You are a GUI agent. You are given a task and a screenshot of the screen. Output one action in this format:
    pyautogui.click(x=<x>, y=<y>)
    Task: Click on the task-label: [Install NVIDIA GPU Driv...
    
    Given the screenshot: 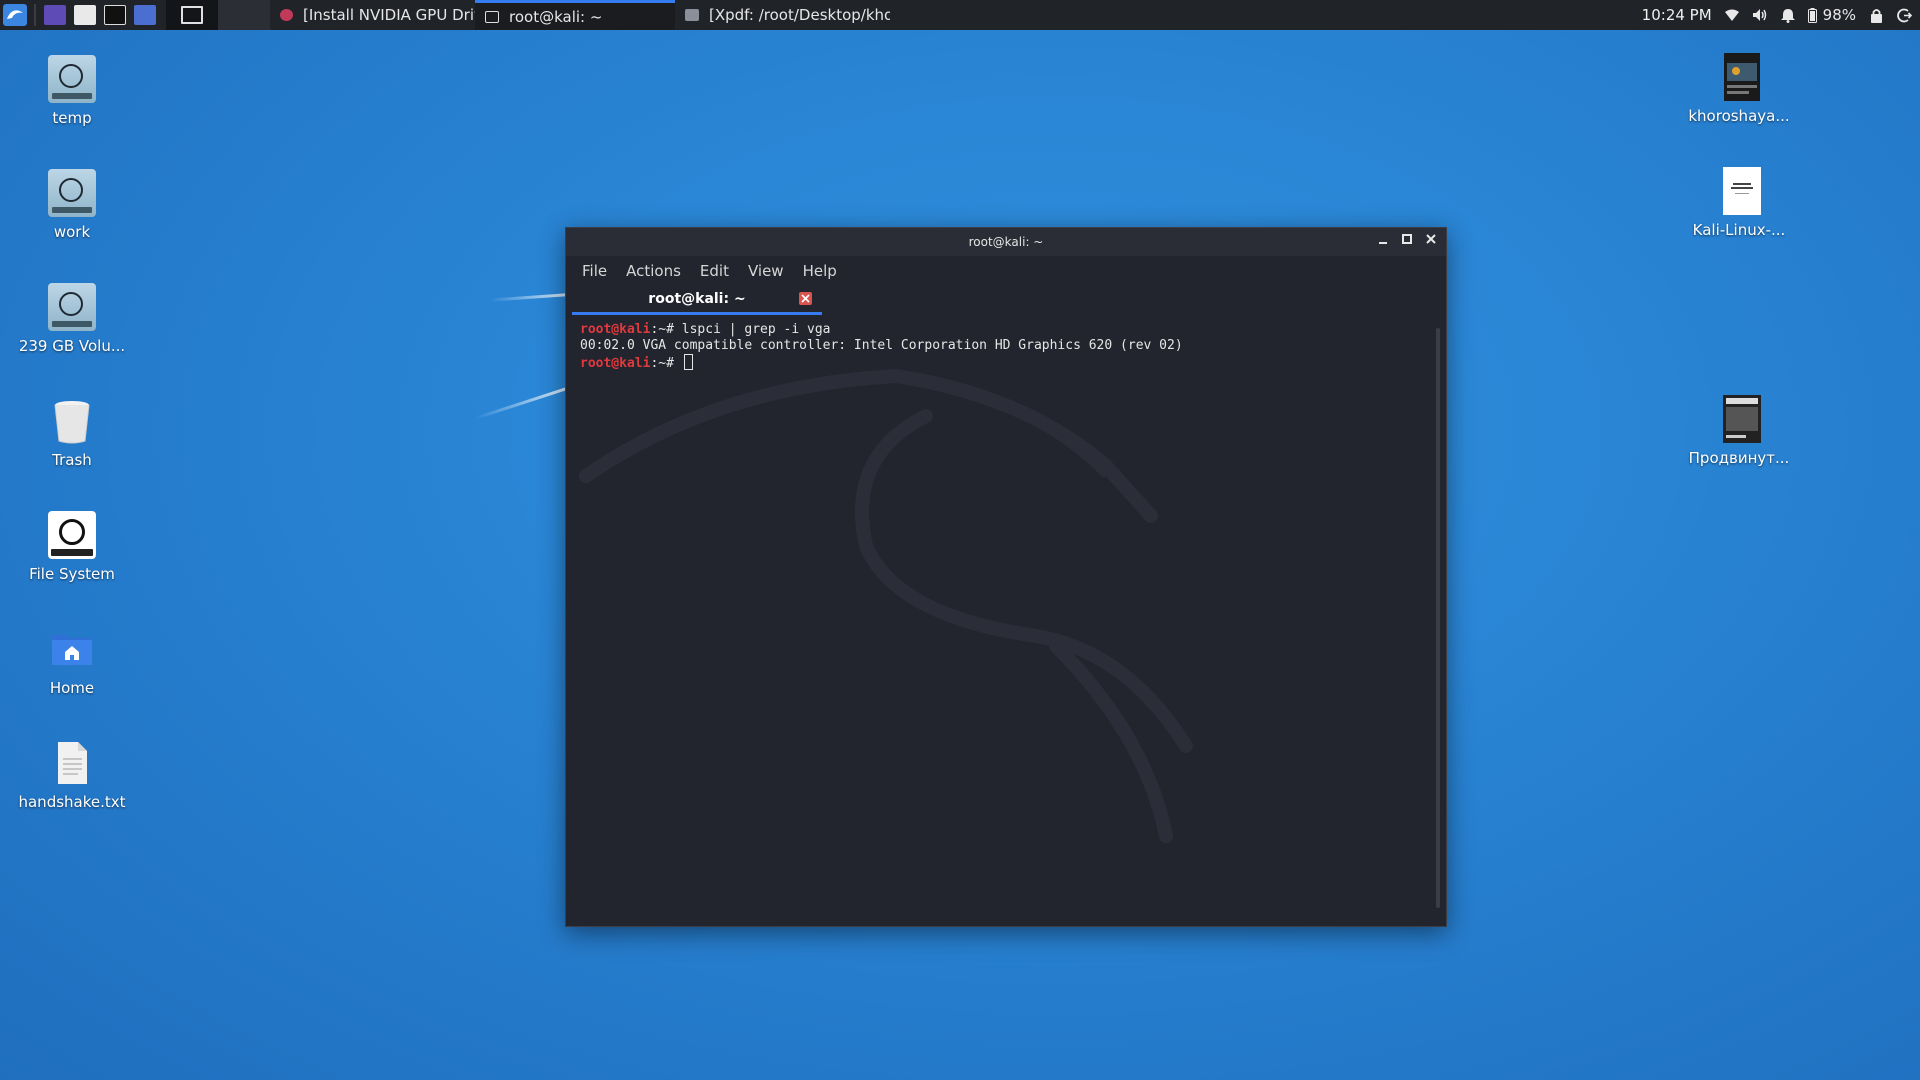 What is the action you would take?
    pyautogui.click(x=389, y=15)
    